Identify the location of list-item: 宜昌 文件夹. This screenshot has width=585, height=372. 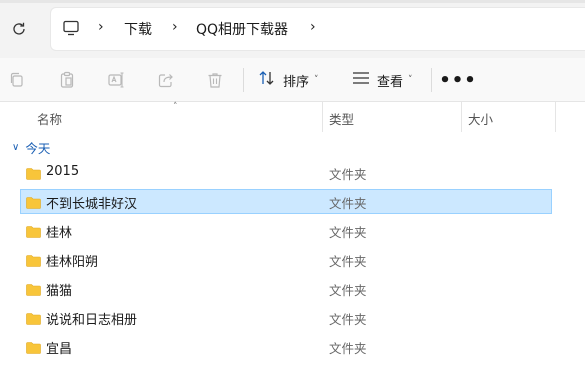
(286, 346).